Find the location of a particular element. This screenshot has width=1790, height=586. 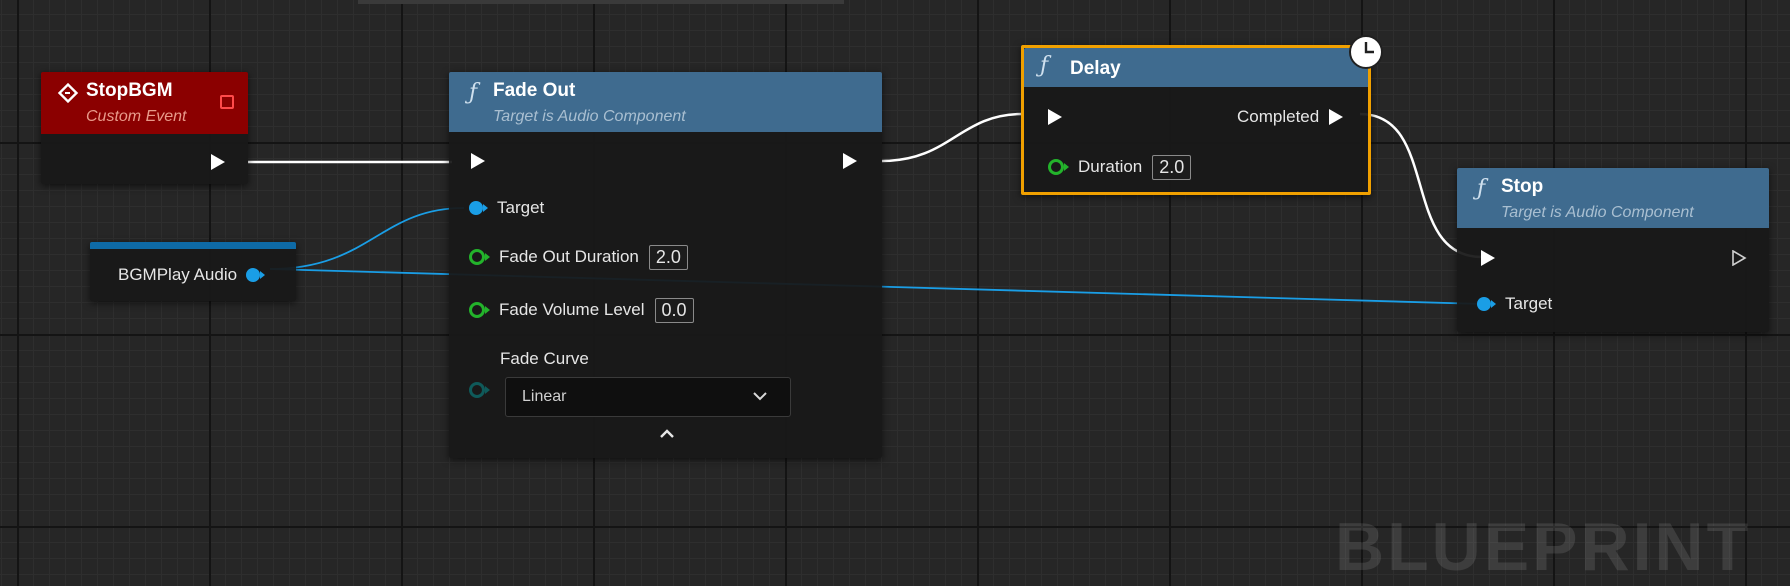

stop-title: Stop is located at coordinates (1522, 186).